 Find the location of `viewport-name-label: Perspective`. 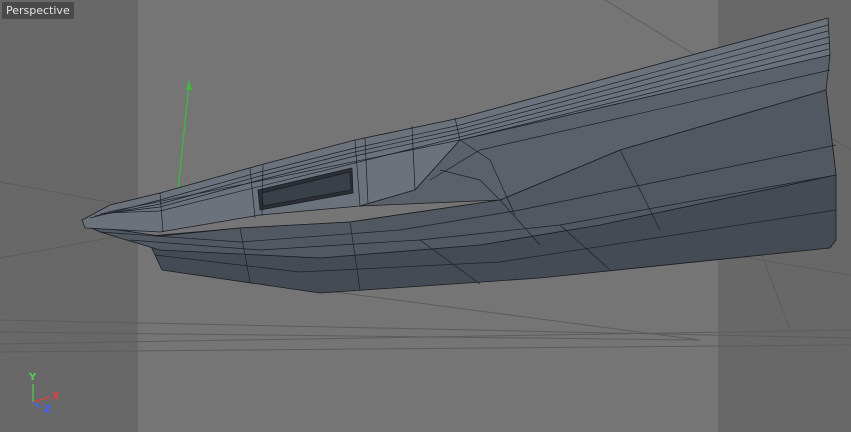

viewport-name-label: Perspective is located at coordinates (38, 10).